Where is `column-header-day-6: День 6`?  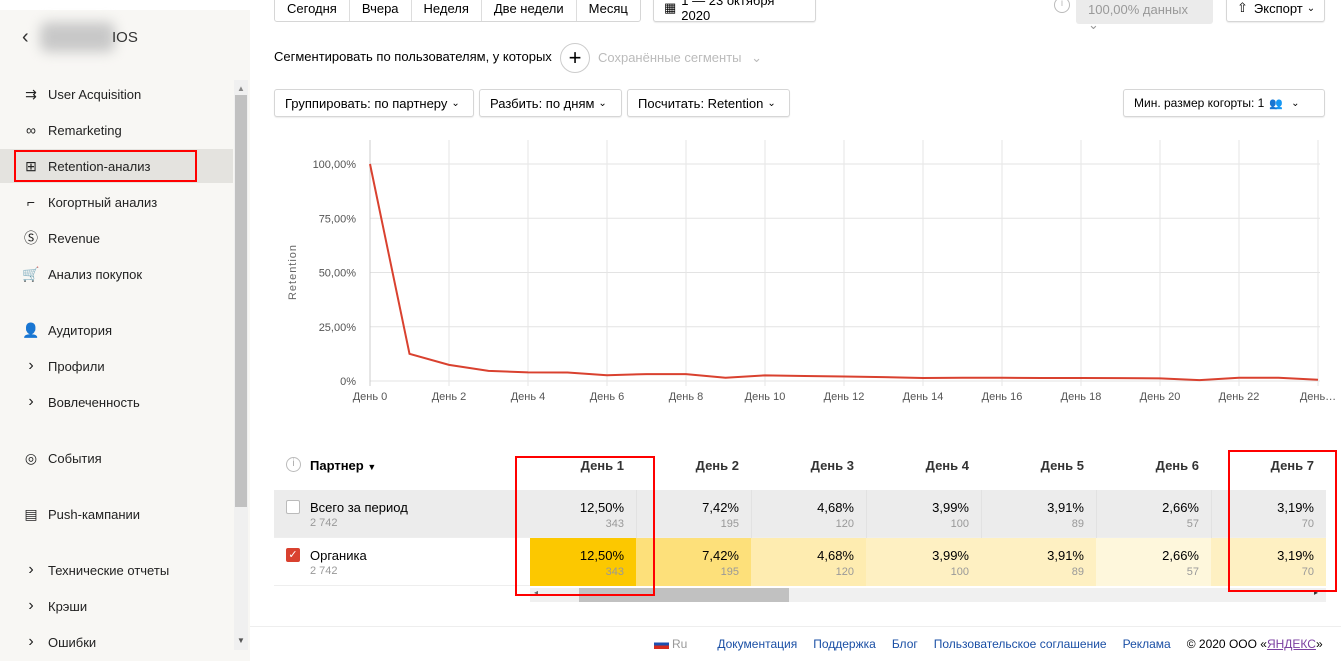 column-header-day-6: День 6 is located at coordinates (1147, 465).